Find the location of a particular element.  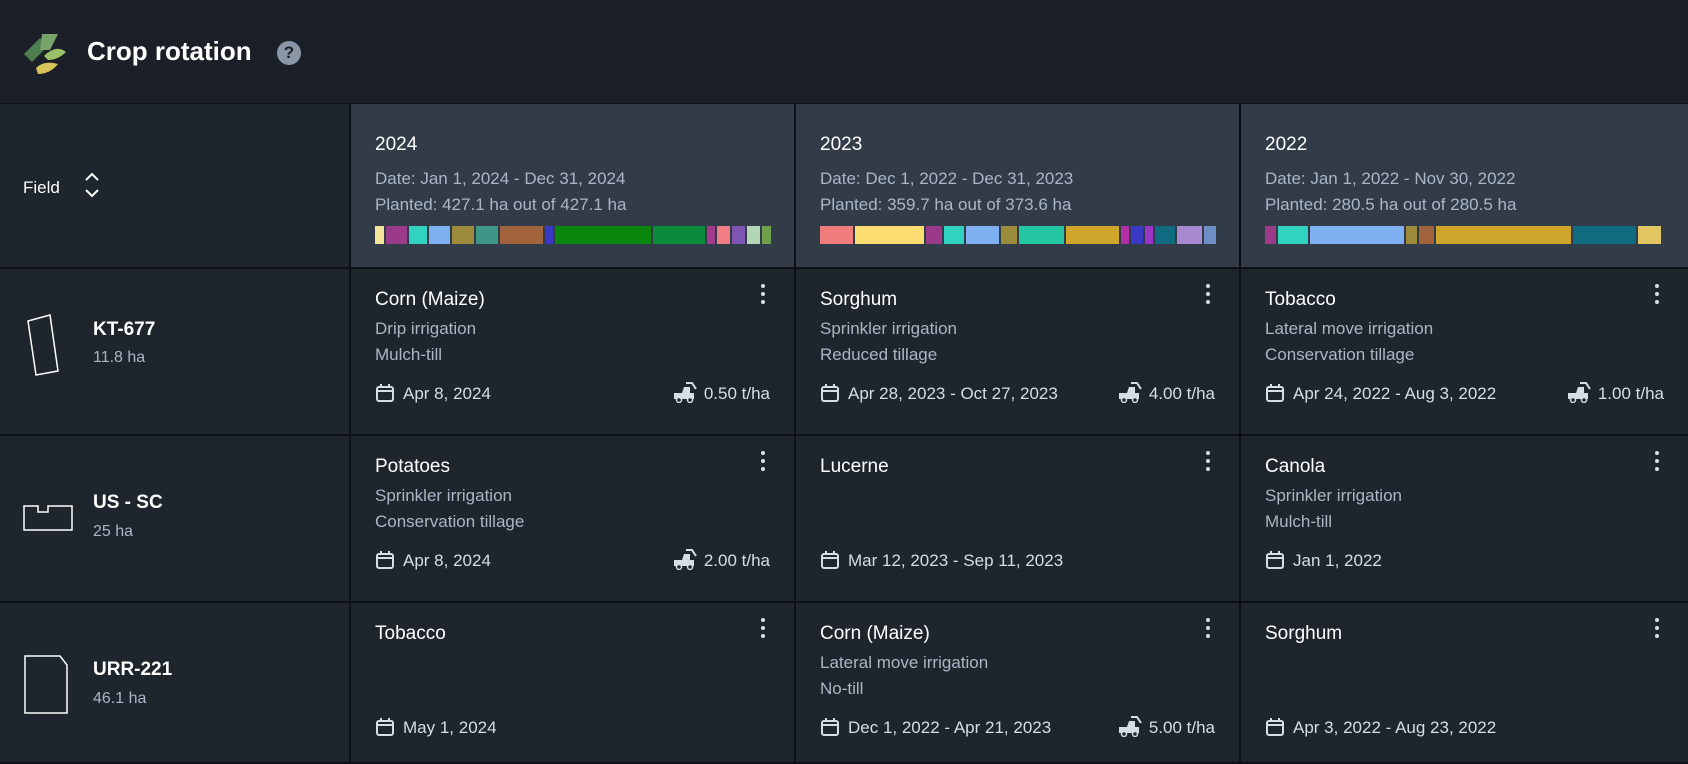

field-row-header: KT-677 11.8 ha is located at coordinates (175, 352).